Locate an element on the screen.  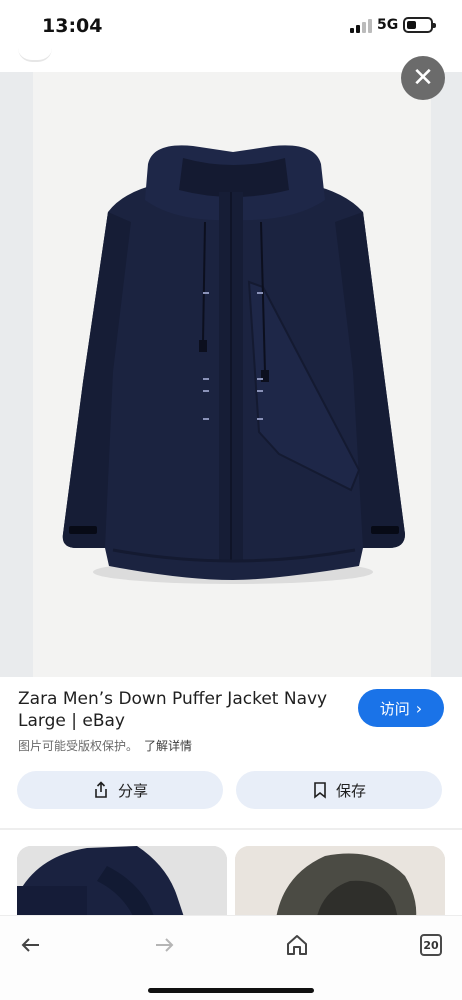
forward-button is located at coordinates (164, 945).